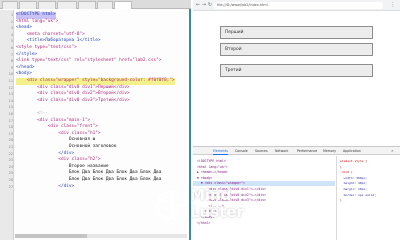  What do you see at coordinates (352, 151) in the screenshot?
I see `devtools-tab-application: Application` at bounding box center [352, 151].